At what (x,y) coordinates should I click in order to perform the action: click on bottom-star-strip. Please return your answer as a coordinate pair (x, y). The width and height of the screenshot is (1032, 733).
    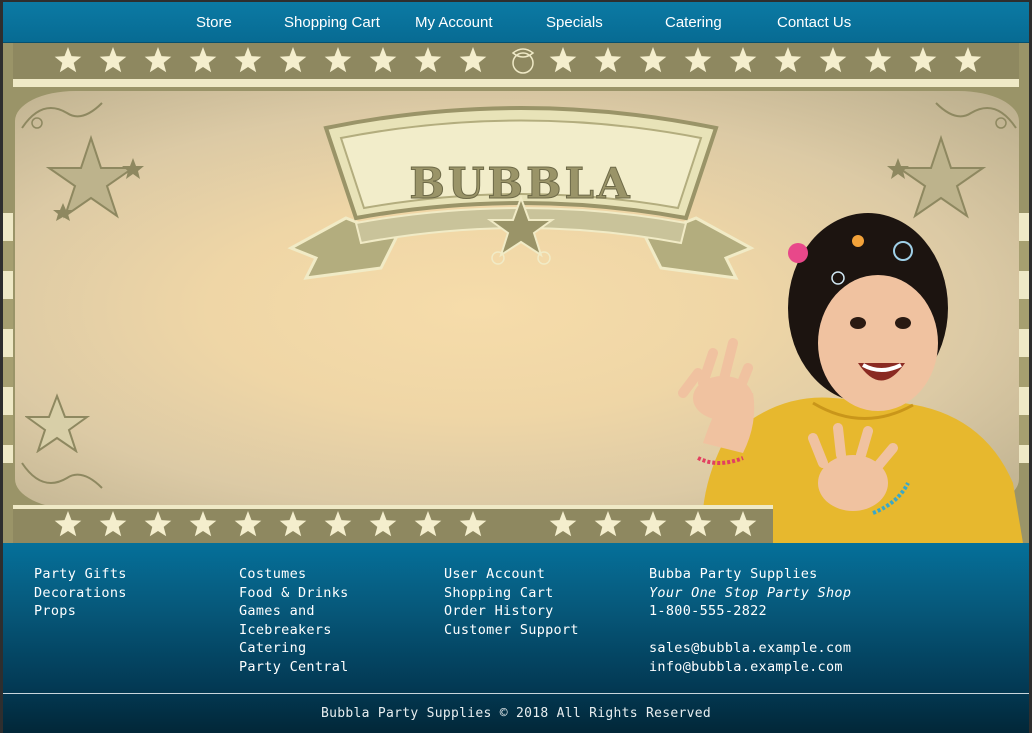
    Looking at the image, I should click on (393, 524).